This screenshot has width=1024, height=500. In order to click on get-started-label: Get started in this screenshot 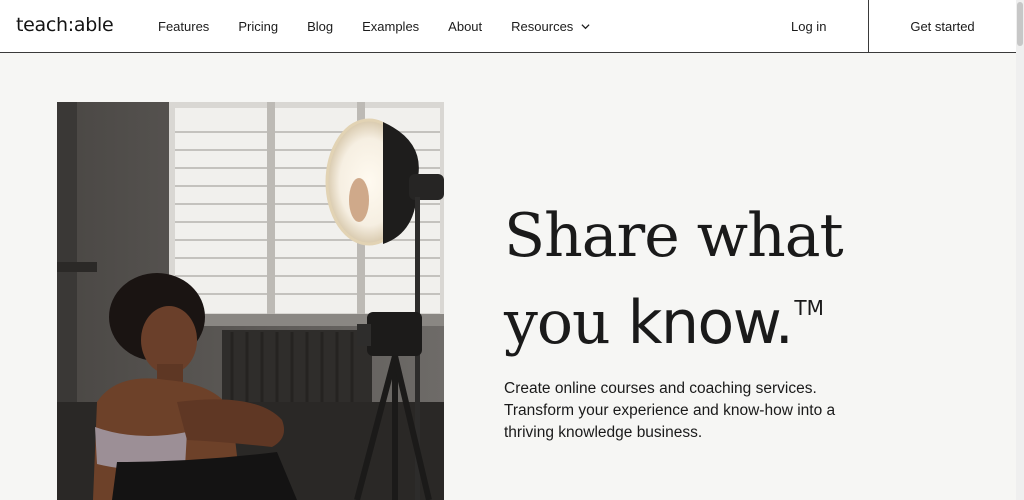, I will do `click(942, 26)`.